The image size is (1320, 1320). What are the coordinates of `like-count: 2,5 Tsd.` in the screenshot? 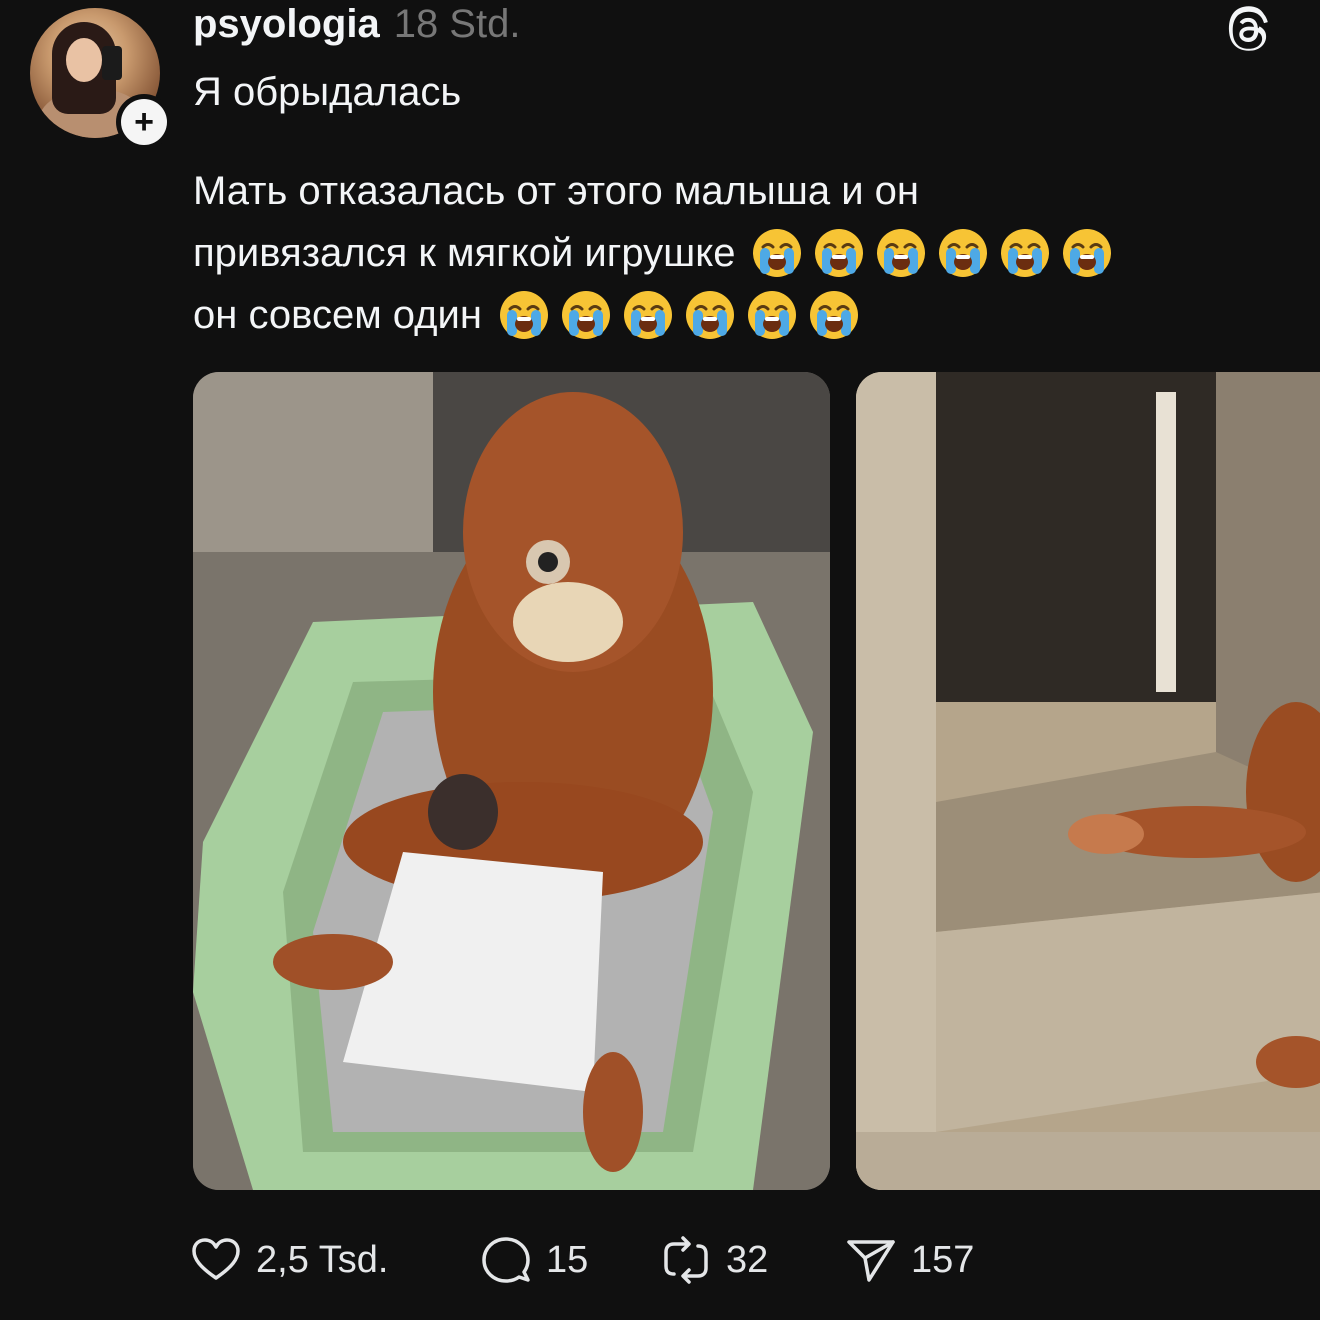 It's located at (322, 1259).